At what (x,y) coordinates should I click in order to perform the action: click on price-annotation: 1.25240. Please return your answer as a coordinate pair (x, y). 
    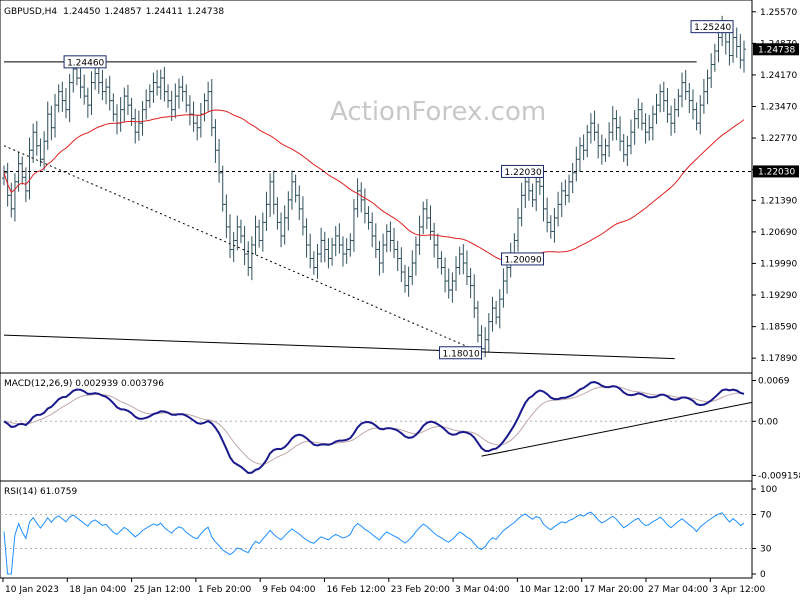
    Looking at the image, I should click on (712, 27).